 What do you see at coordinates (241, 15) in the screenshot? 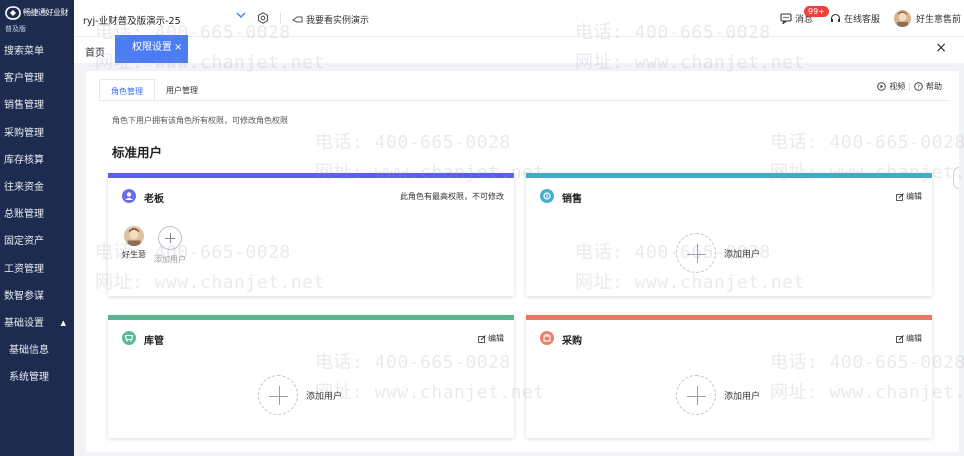
I see `chevron-down-icon` at bounding box center [241, 15].